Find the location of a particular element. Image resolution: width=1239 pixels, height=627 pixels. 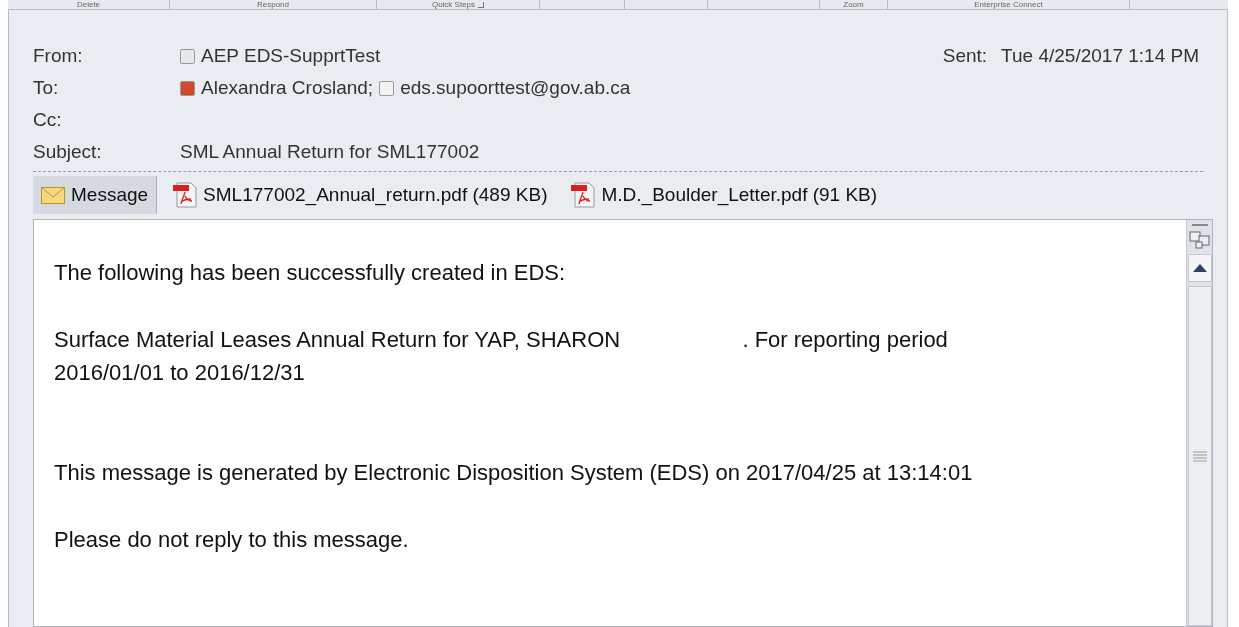

field-label: Sent: is located at coordinates (965, 55).